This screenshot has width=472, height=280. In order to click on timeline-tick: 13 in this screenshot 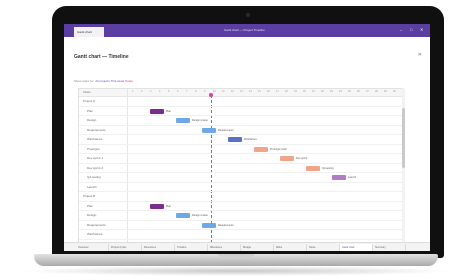, I will do `click(241, 91)`.